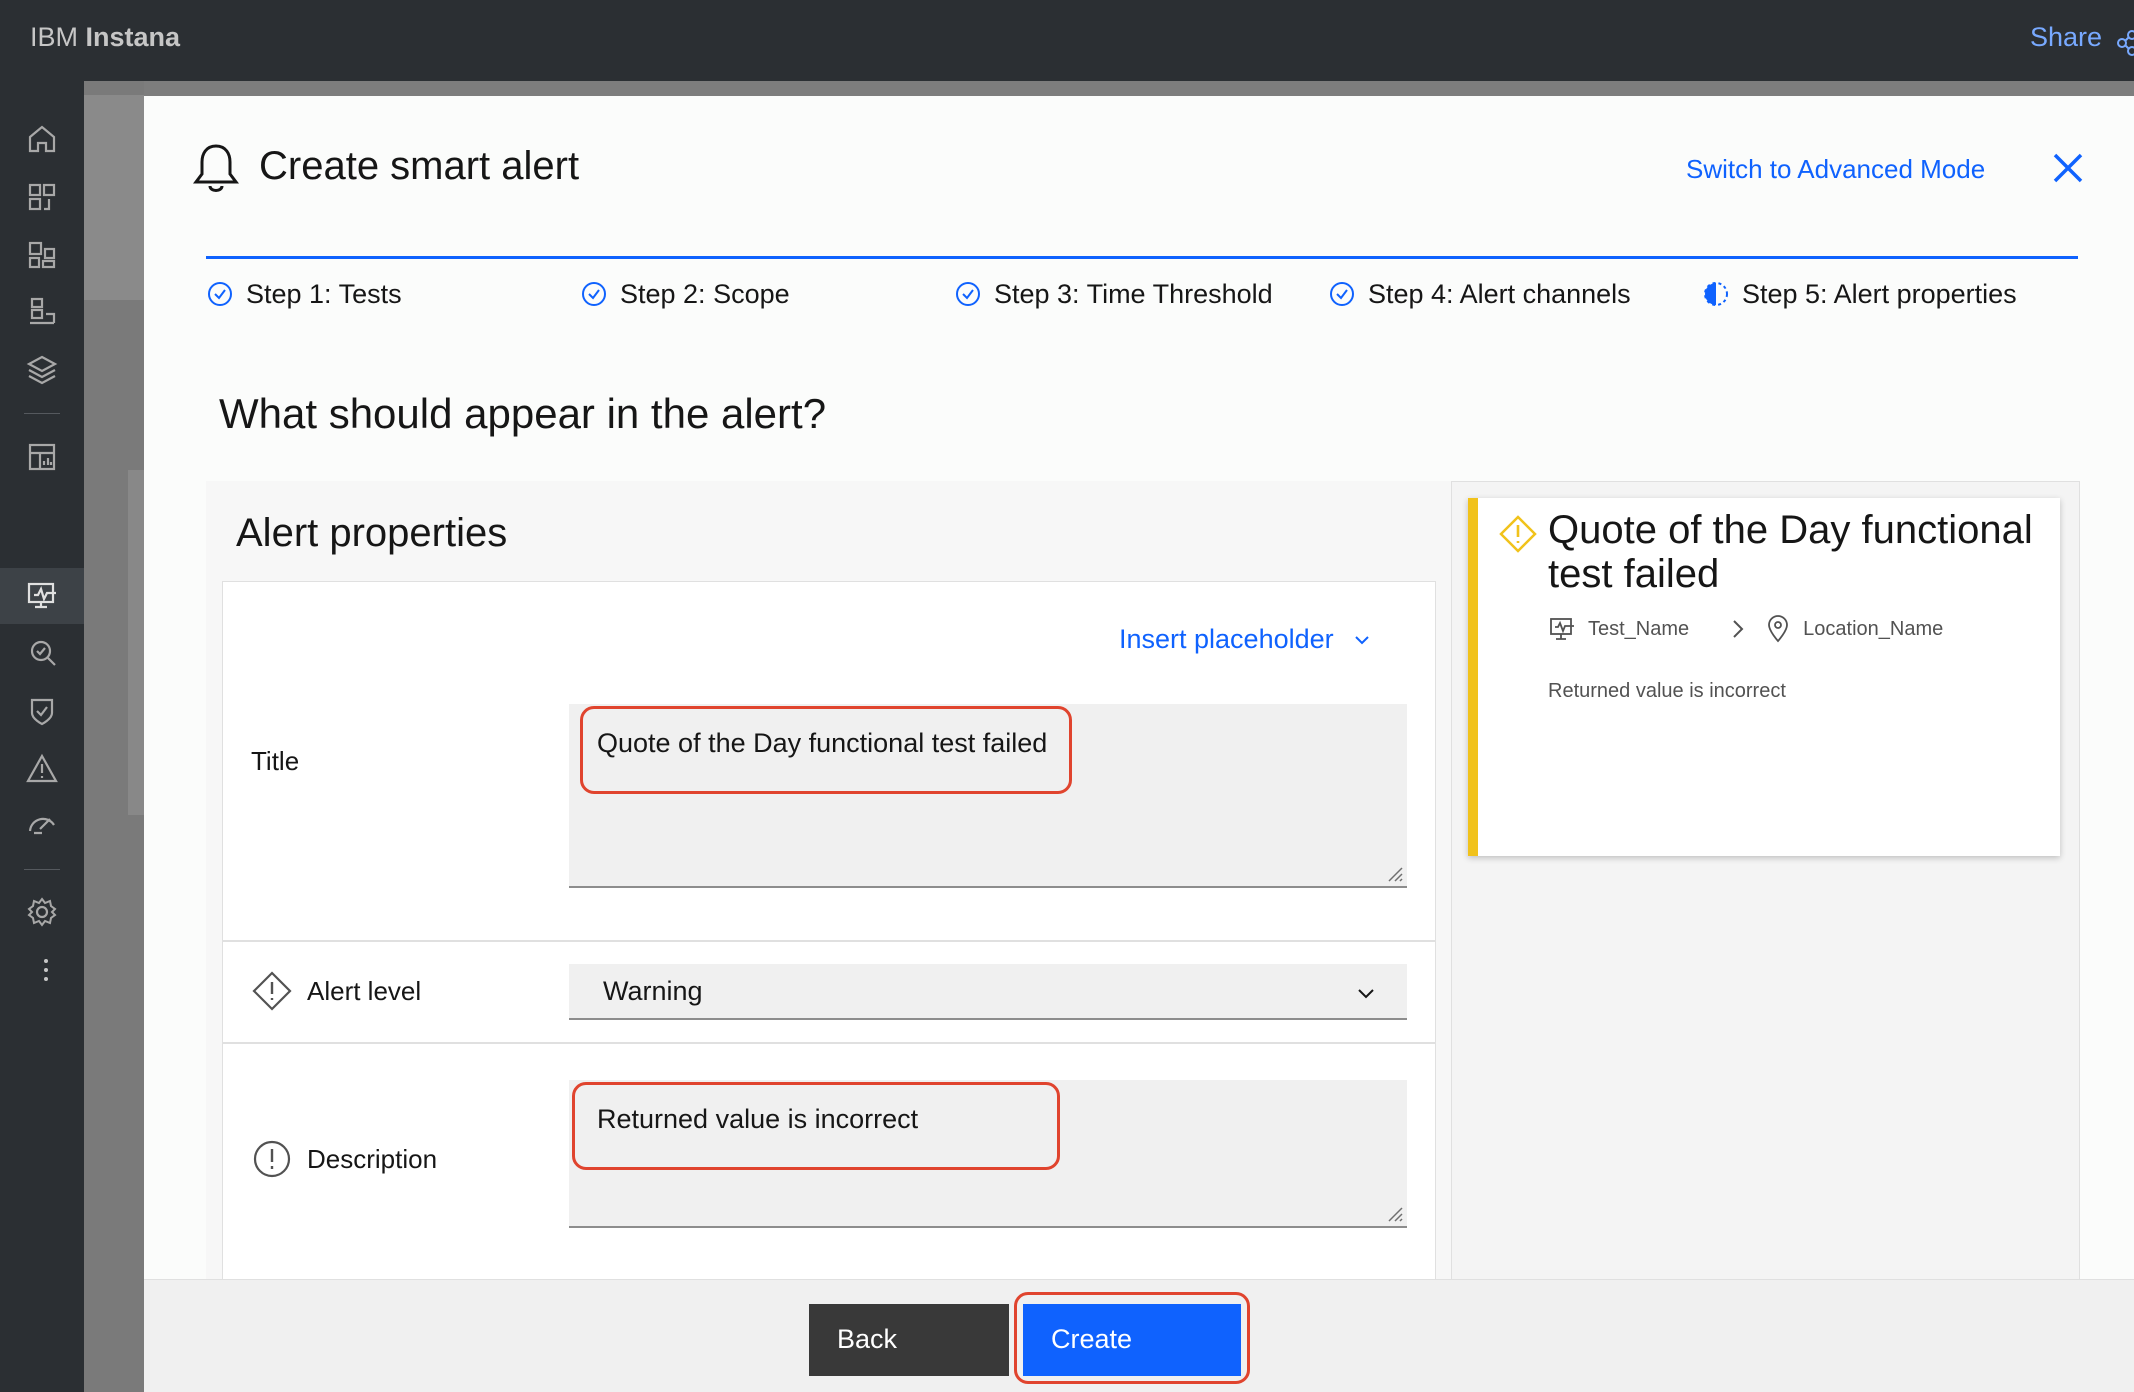 This screenshot has width=2134, height=1392. Describe the element at coordinates (42, 711) in the screenshot. I see `security-icon` at that location.